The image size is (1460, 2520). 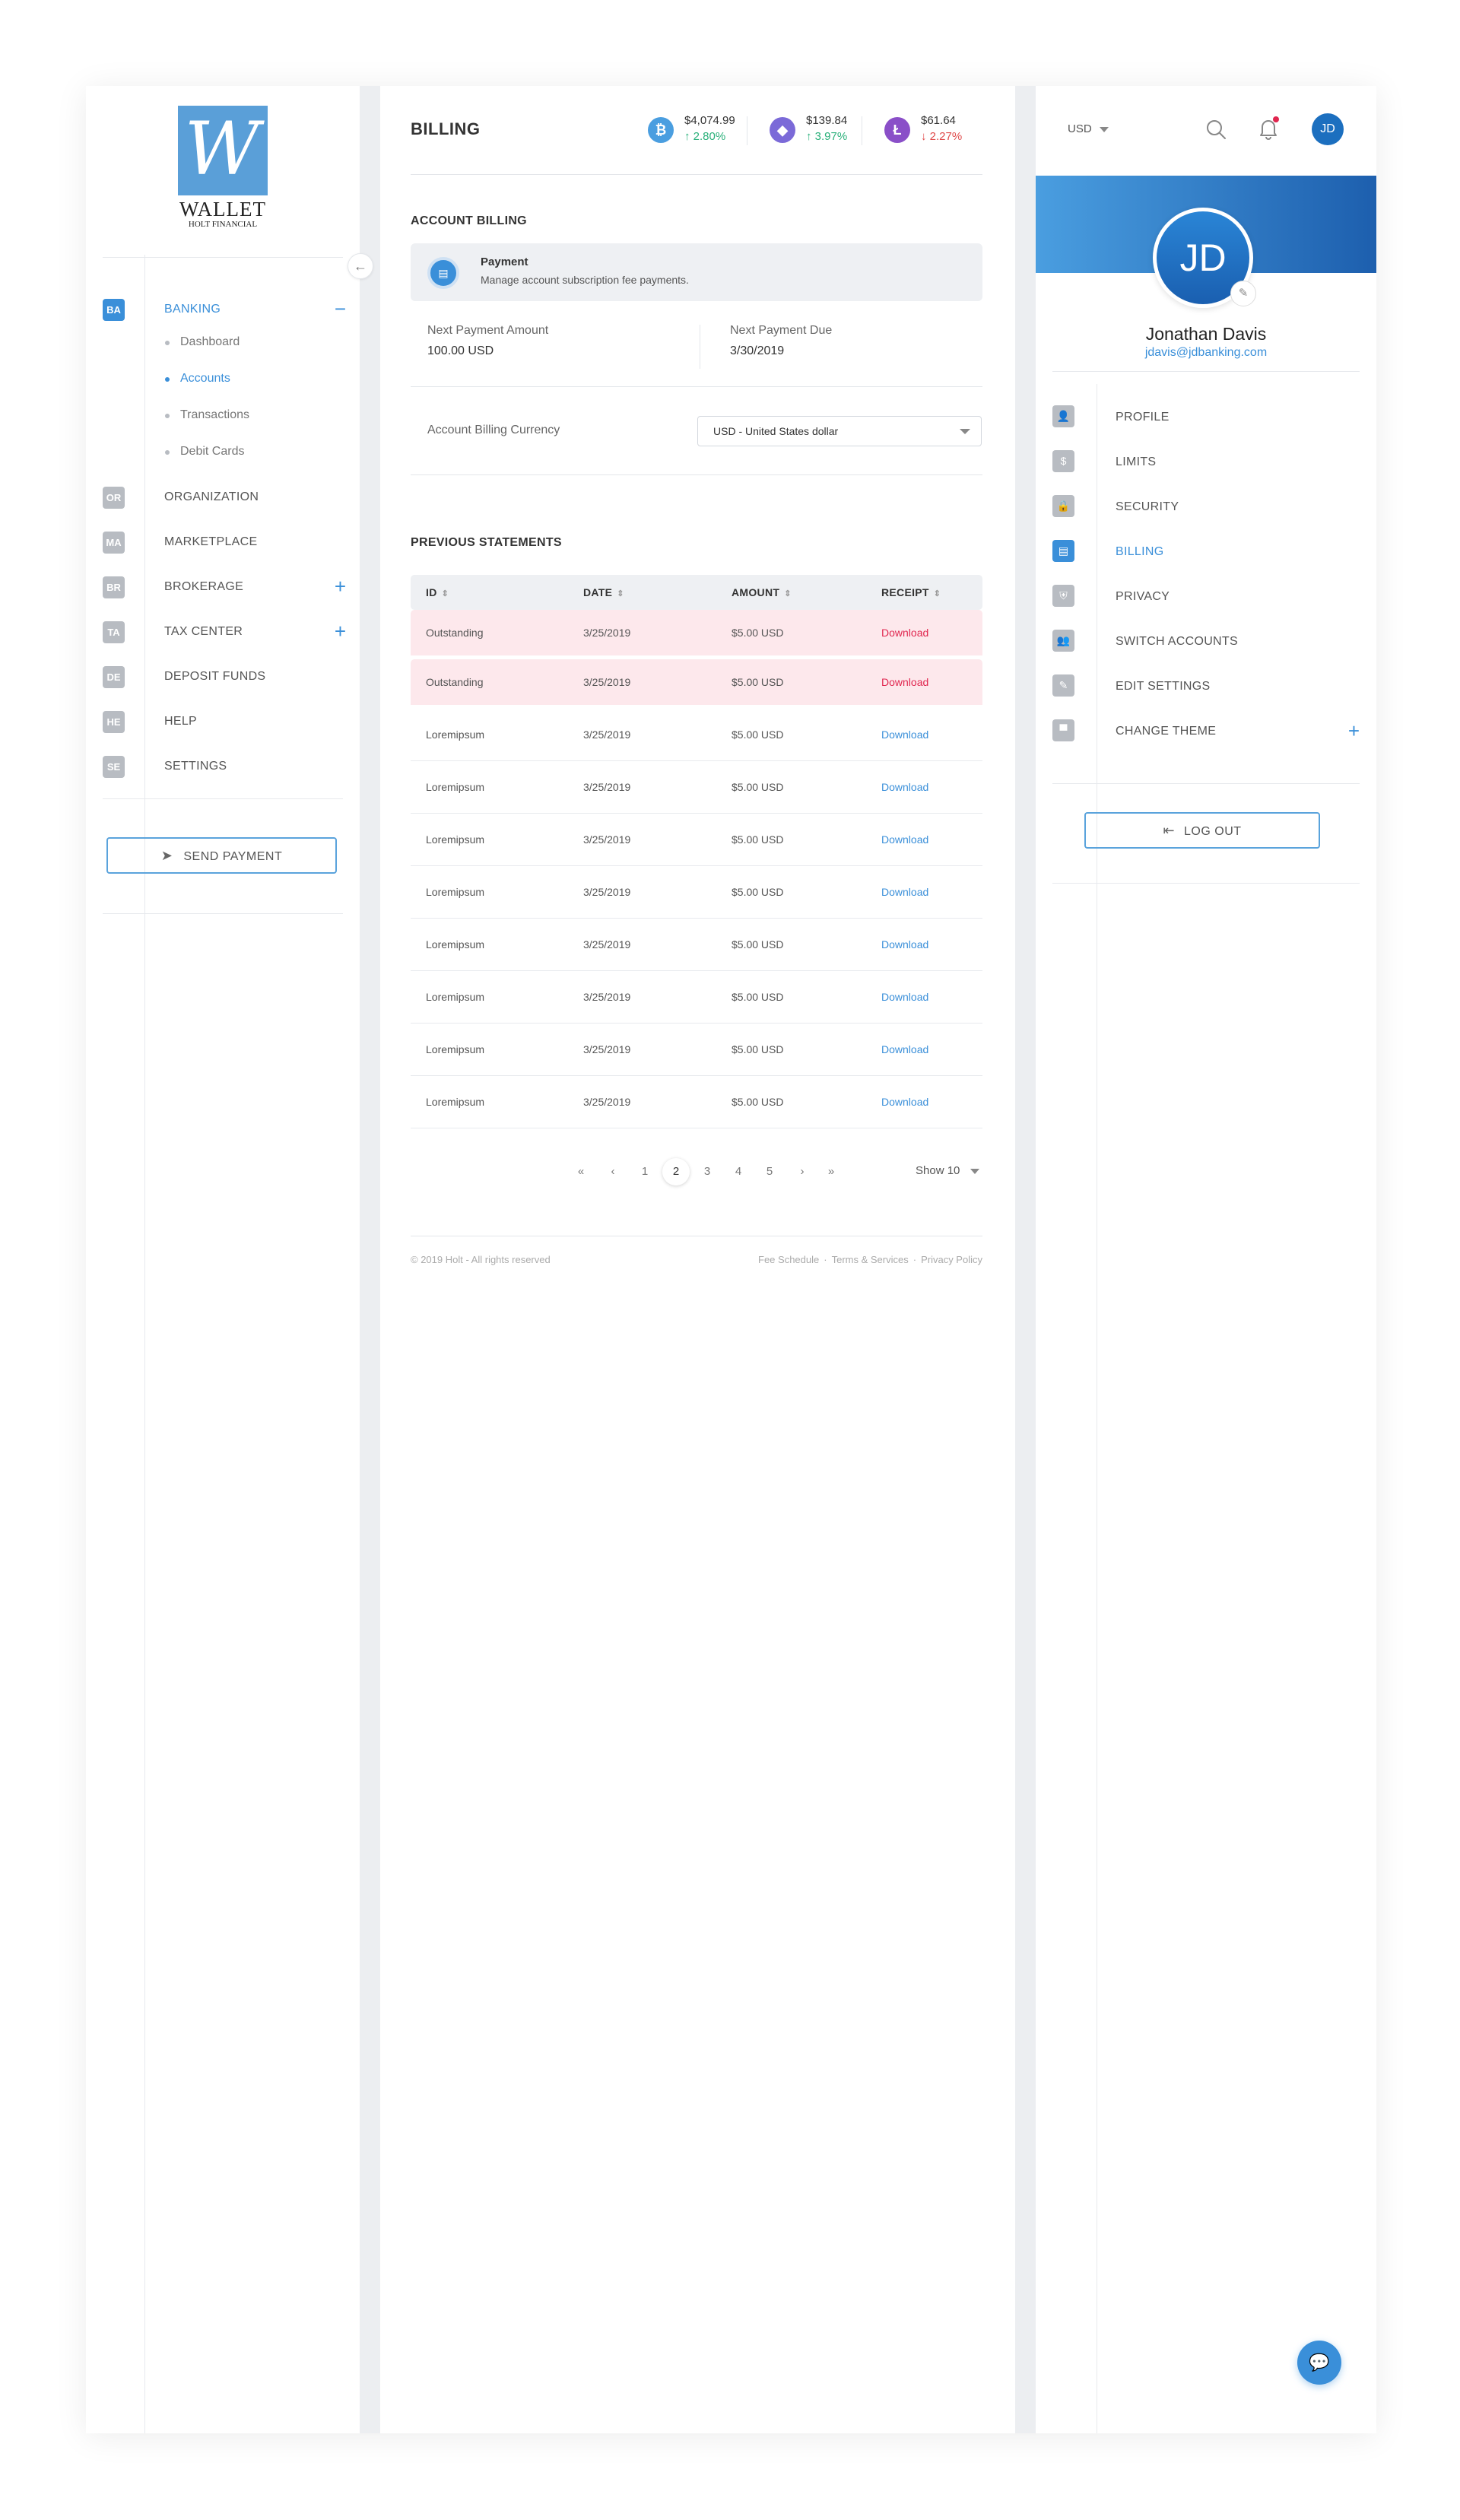 I want to click on sidebar-divider, so click(x=223, y=914).